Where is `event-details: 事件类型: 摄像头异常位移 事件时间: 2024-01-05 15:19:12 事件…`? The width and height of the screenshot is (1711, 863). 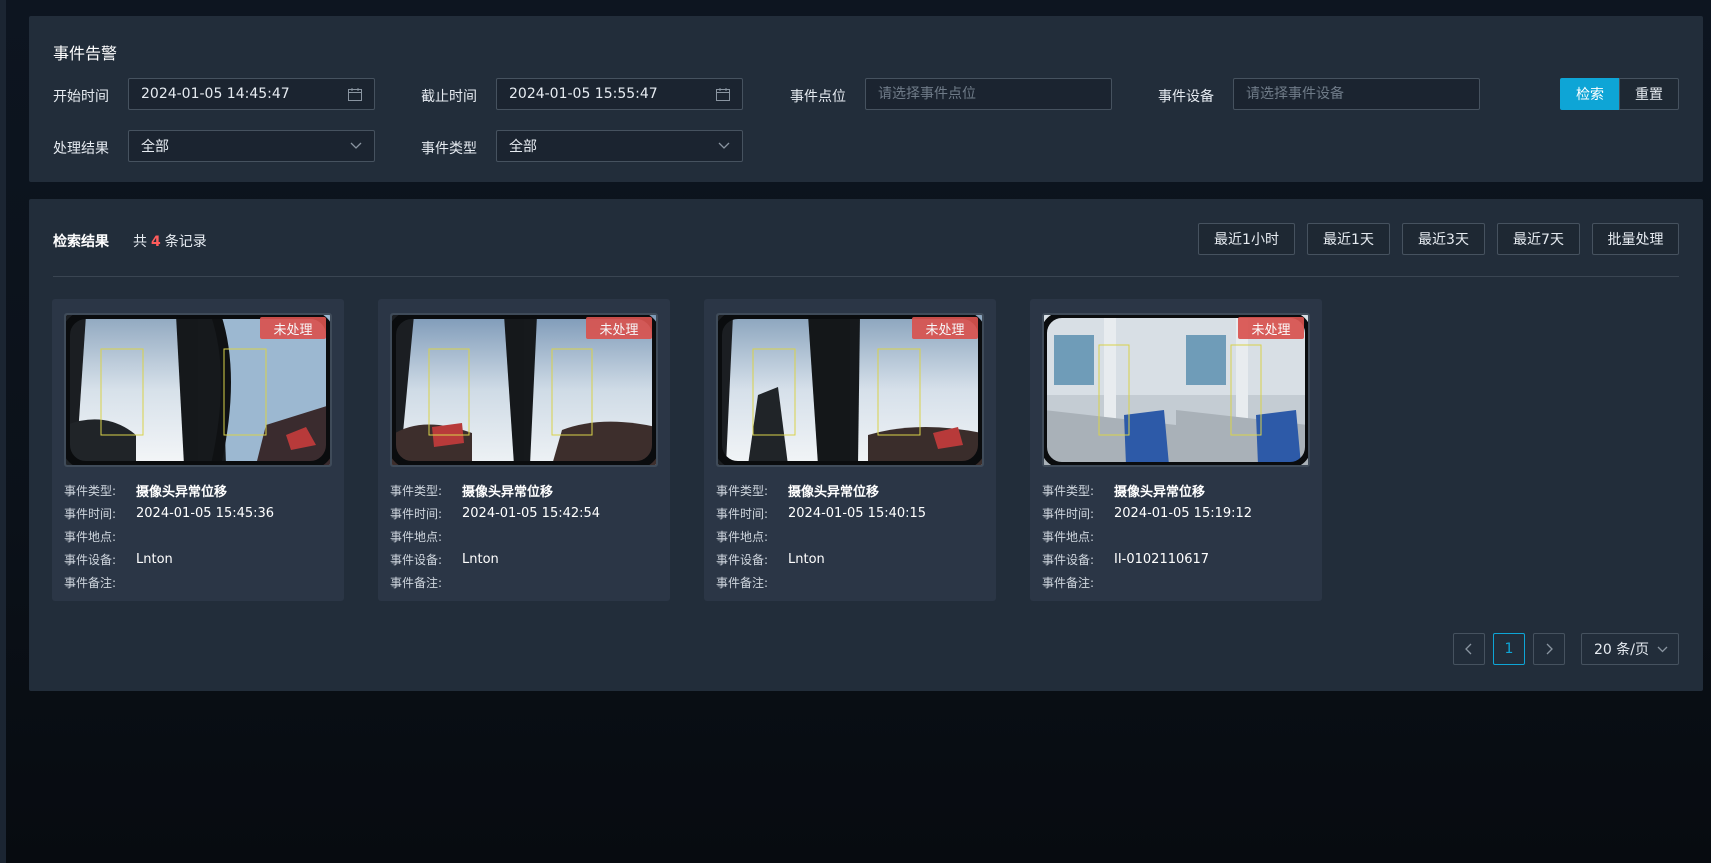
event-details: 事件类型: 摄像头异常位移 事件时间: 2024-01-05 15:19:12 事件… is located at coordinates (1178, 536).